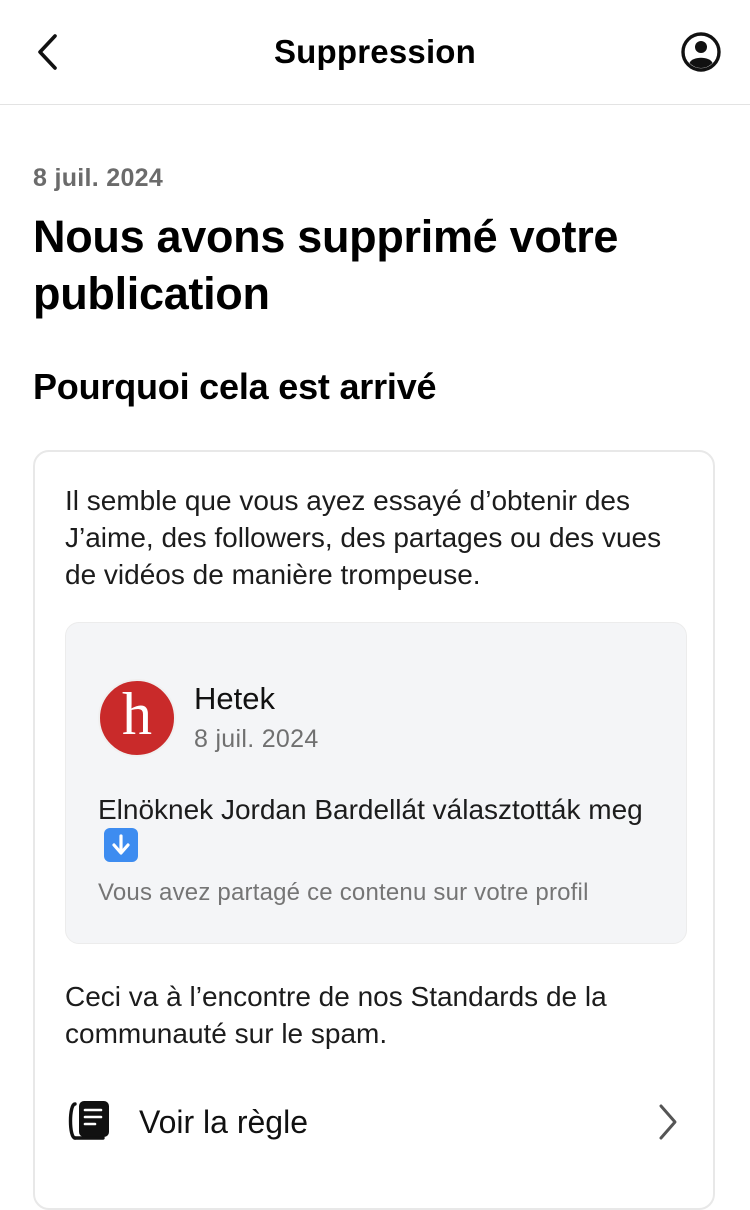 The height and width of the screenshot is (1210, 750). What do you see at coordinates (668, 1122) in the screenshot?
I see `chevron-right-icon` at bounding box center [668, 1122].